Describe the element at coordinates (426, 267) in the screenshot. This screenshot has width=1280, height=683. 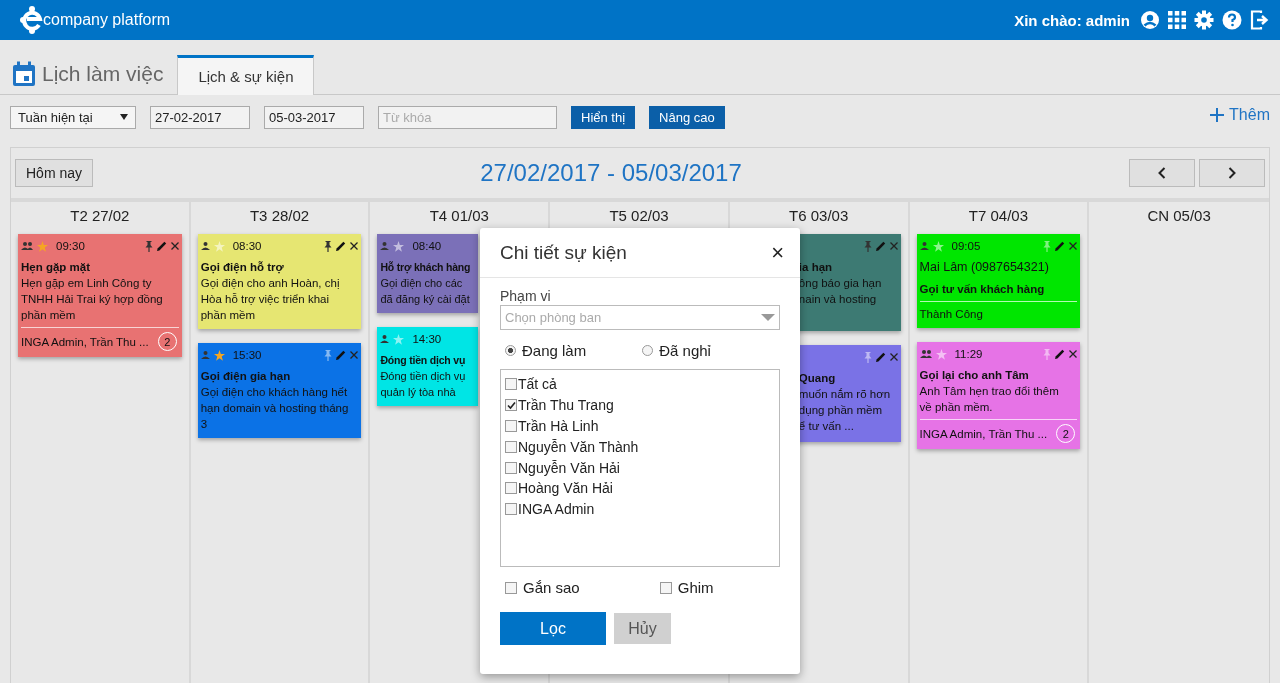
I see `event-title: Hỗ trợ khách hàng` at that location.